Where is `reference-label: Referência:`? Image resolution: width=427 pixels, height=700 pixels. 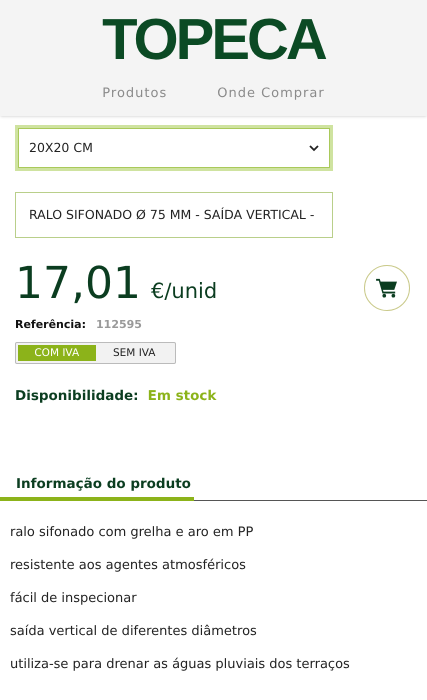
reference-label: Referência: is located at coordinates (50, 325).